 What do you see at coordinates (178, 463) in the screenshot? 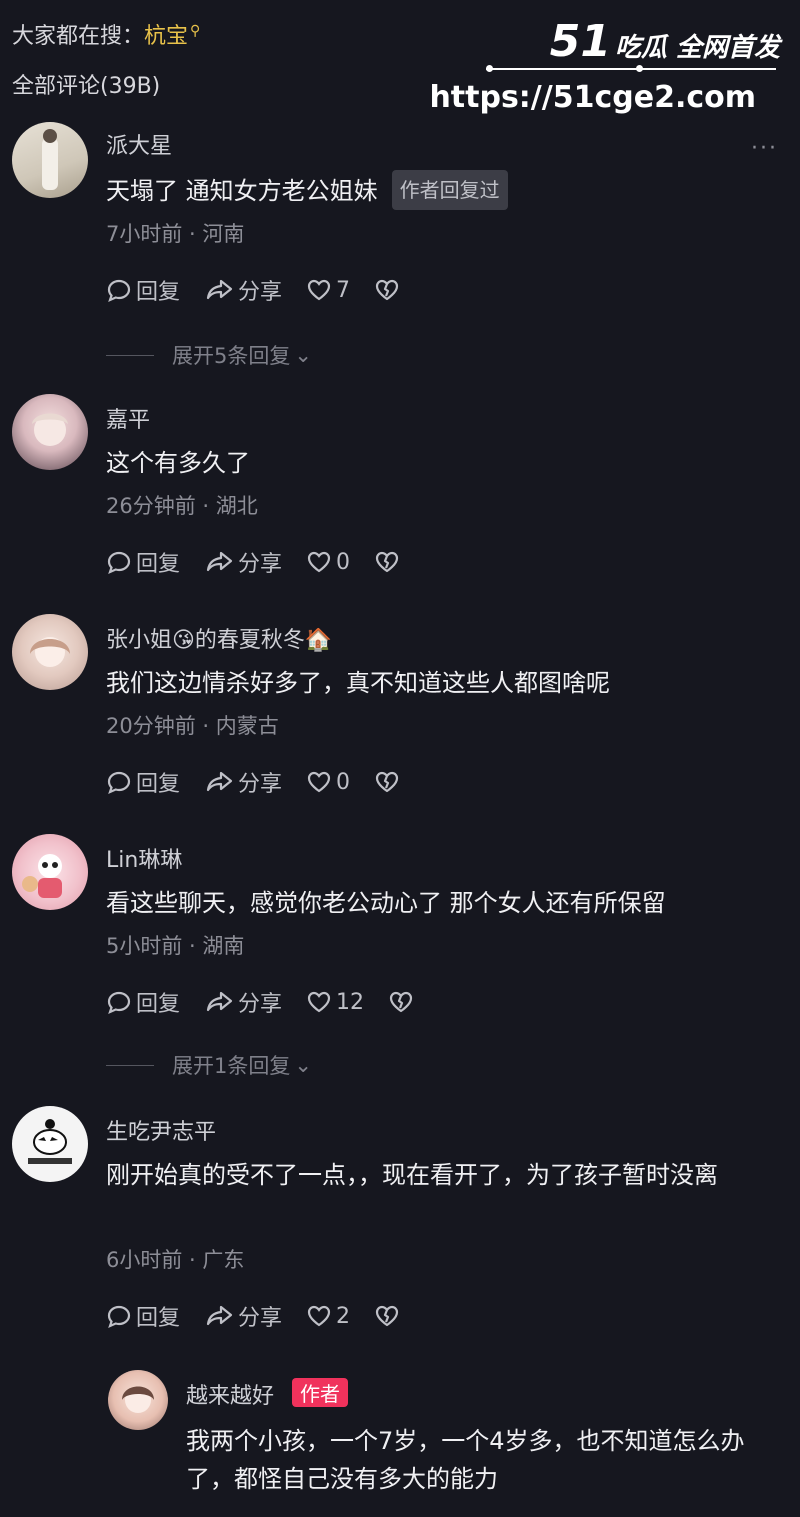
I see `comment-text: 这个有多久了` at bounding box center [178, 463].